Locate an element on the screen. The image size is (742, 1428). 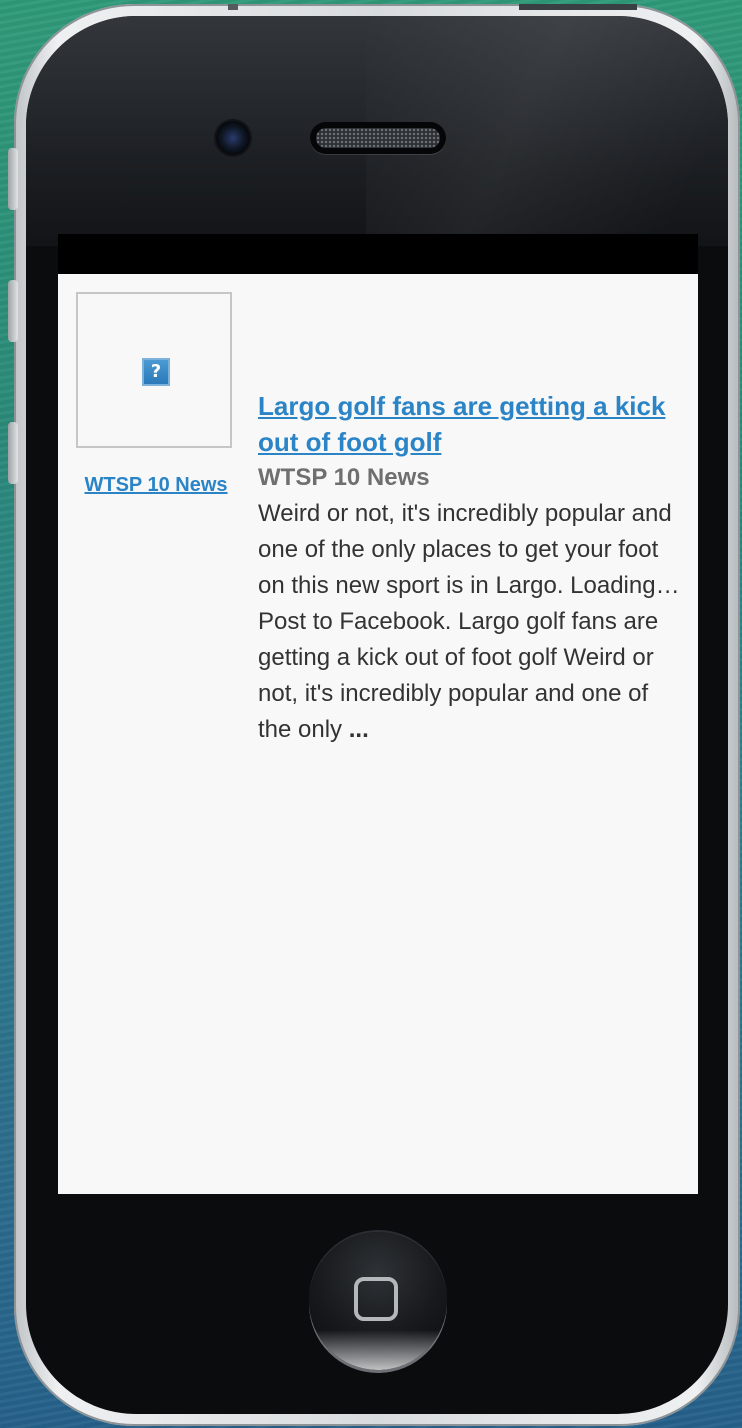
earpiece-speaker is located at coordinates (378, 138).